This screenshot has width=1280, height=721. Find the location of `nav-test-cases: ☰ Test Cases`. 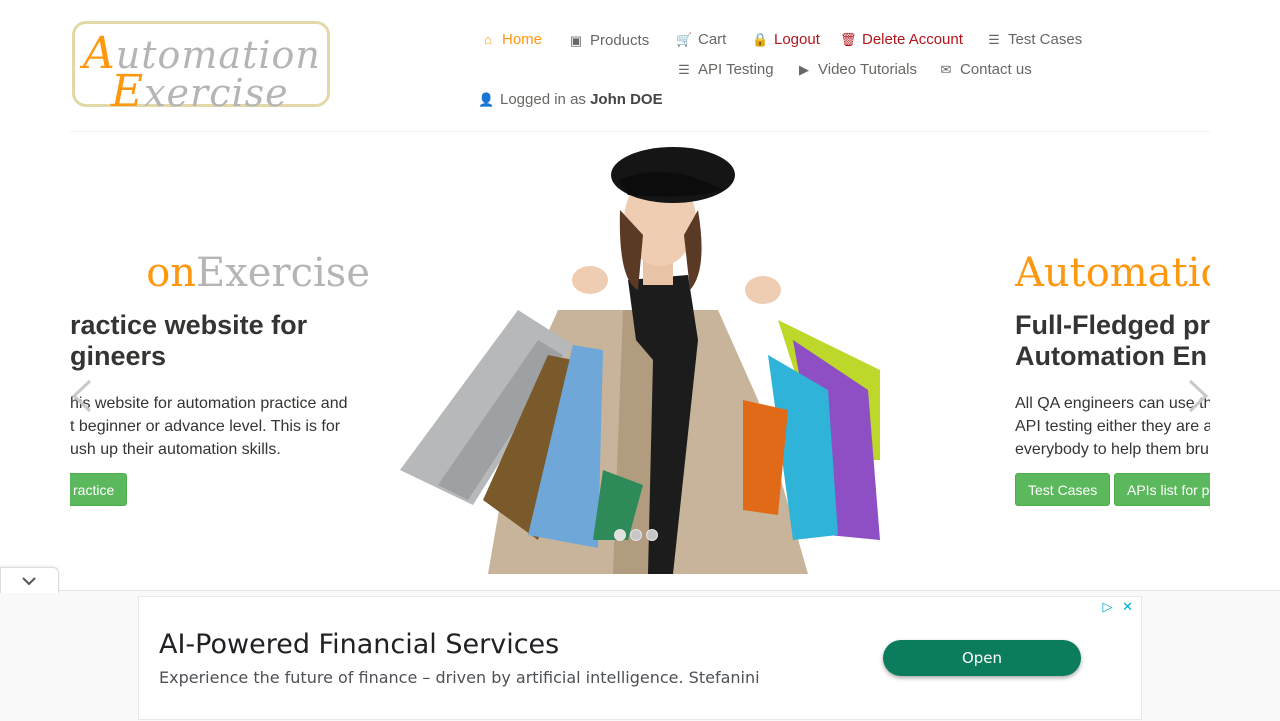

nav-test-cases: ☰ Test Cases is located at coordinates (1034, 39).